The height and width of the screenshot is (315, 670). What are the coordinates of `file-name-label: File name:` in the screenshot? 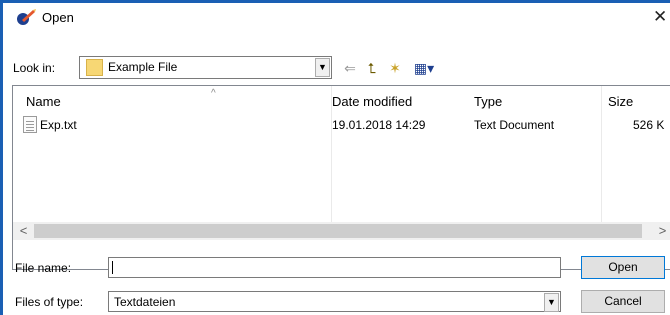 It's located at (43, 268).